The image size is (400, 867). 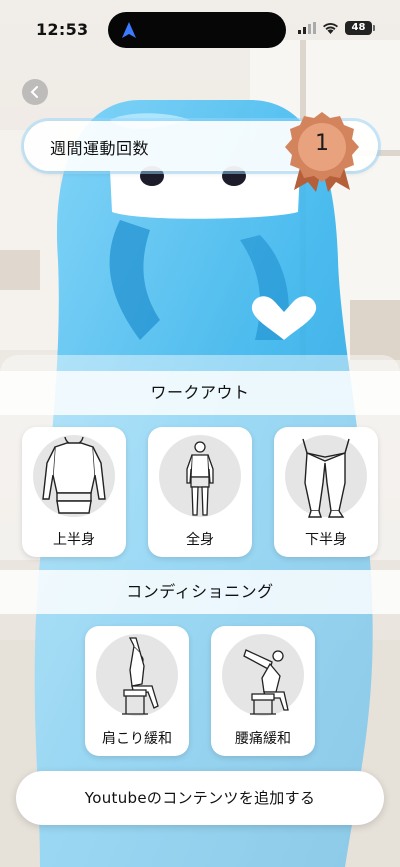 I want to click on weekly-exercise-label: 週間運動回数, so click(x=100, y=148).